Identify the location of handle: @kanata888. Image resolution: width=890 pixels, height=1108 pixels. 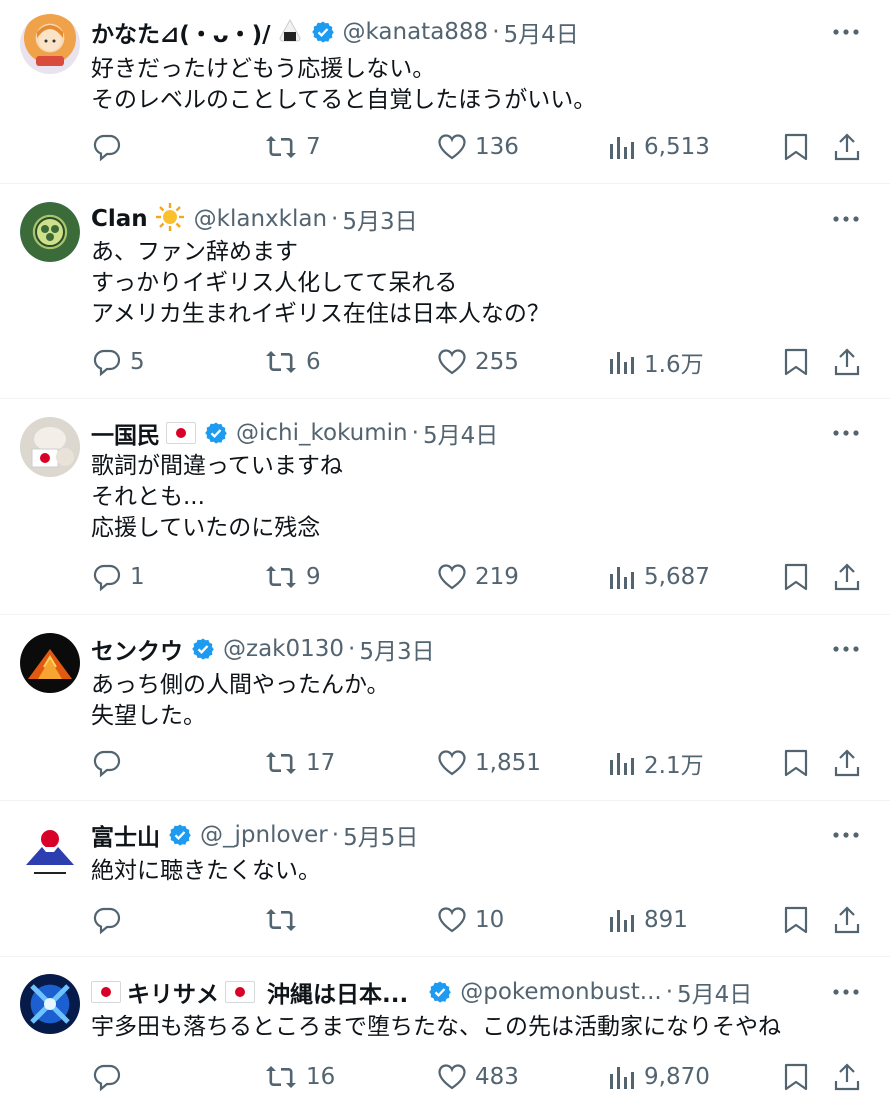
(416, 32).